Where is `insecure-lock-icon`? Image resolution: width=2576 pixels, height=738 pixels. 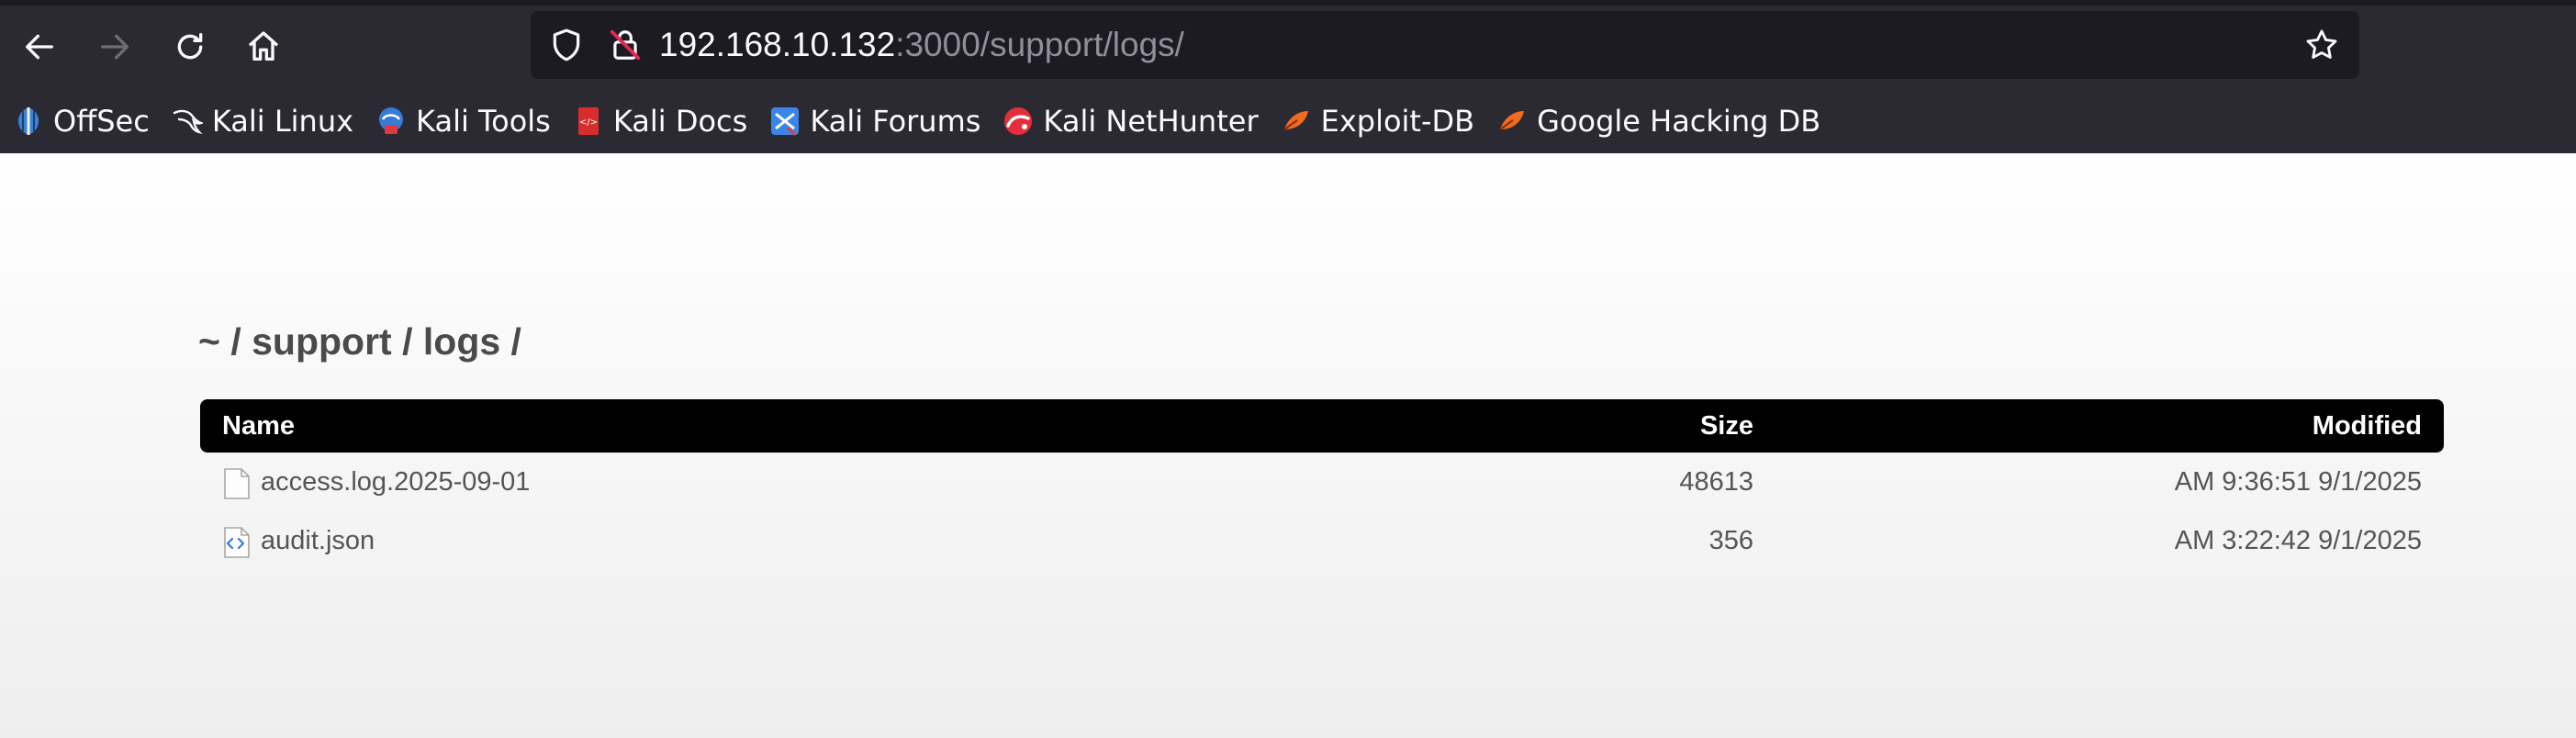 insecure-lock-icon is located at coordinates (625, 45).